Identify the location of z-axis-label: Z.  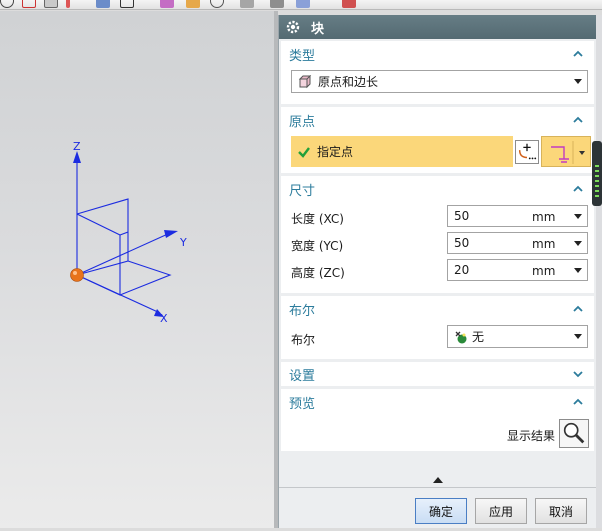
(77, 146).